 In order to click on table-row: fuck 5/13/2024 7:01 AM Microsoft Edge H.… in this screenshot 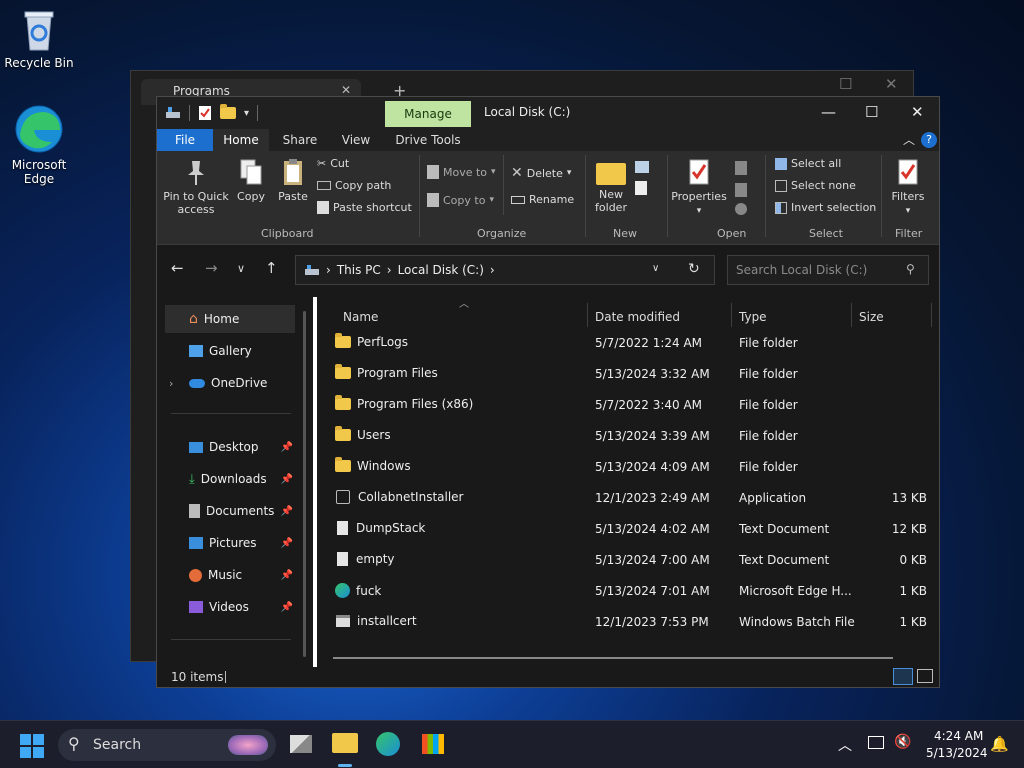, I will do `click(629, 590)`.